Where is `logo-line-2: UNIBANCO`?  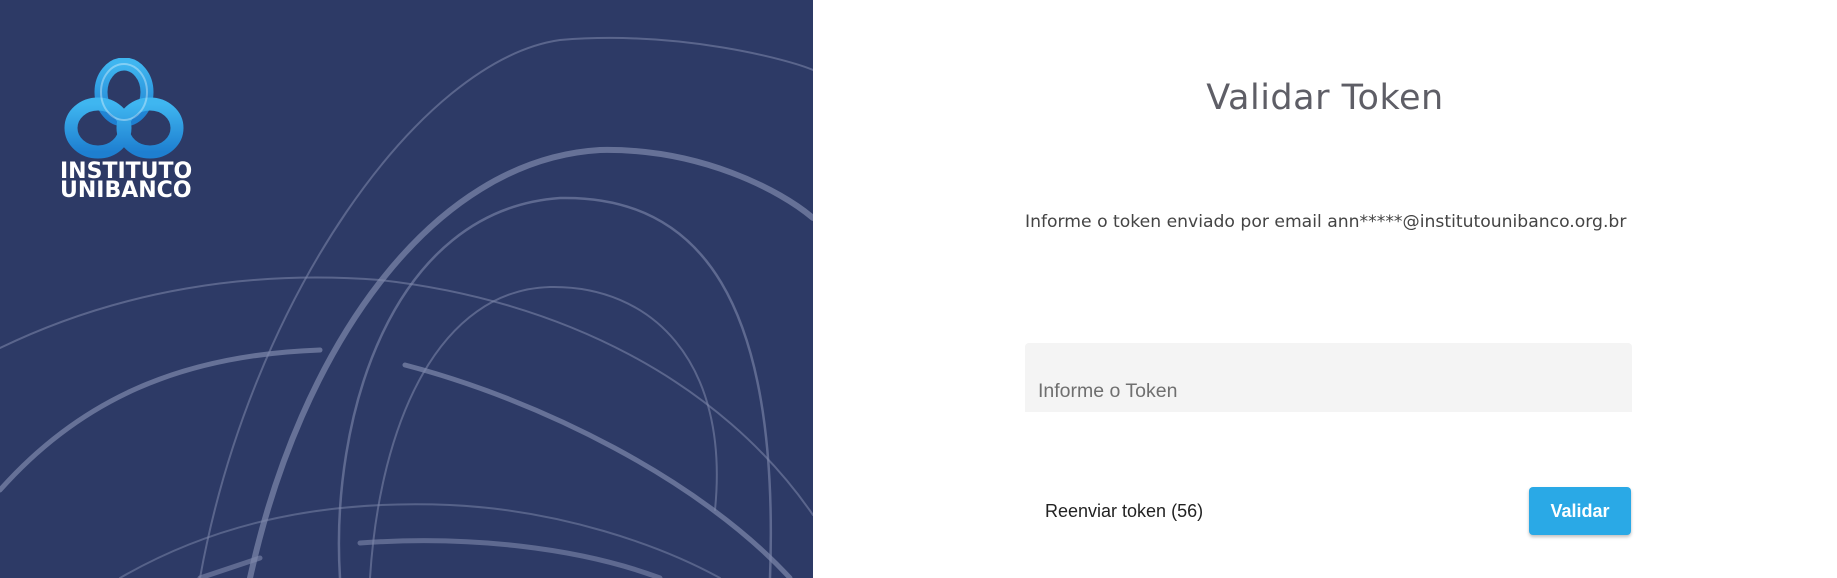
logo-line-2: UNIBANCO is located at coordinates (126, 190).